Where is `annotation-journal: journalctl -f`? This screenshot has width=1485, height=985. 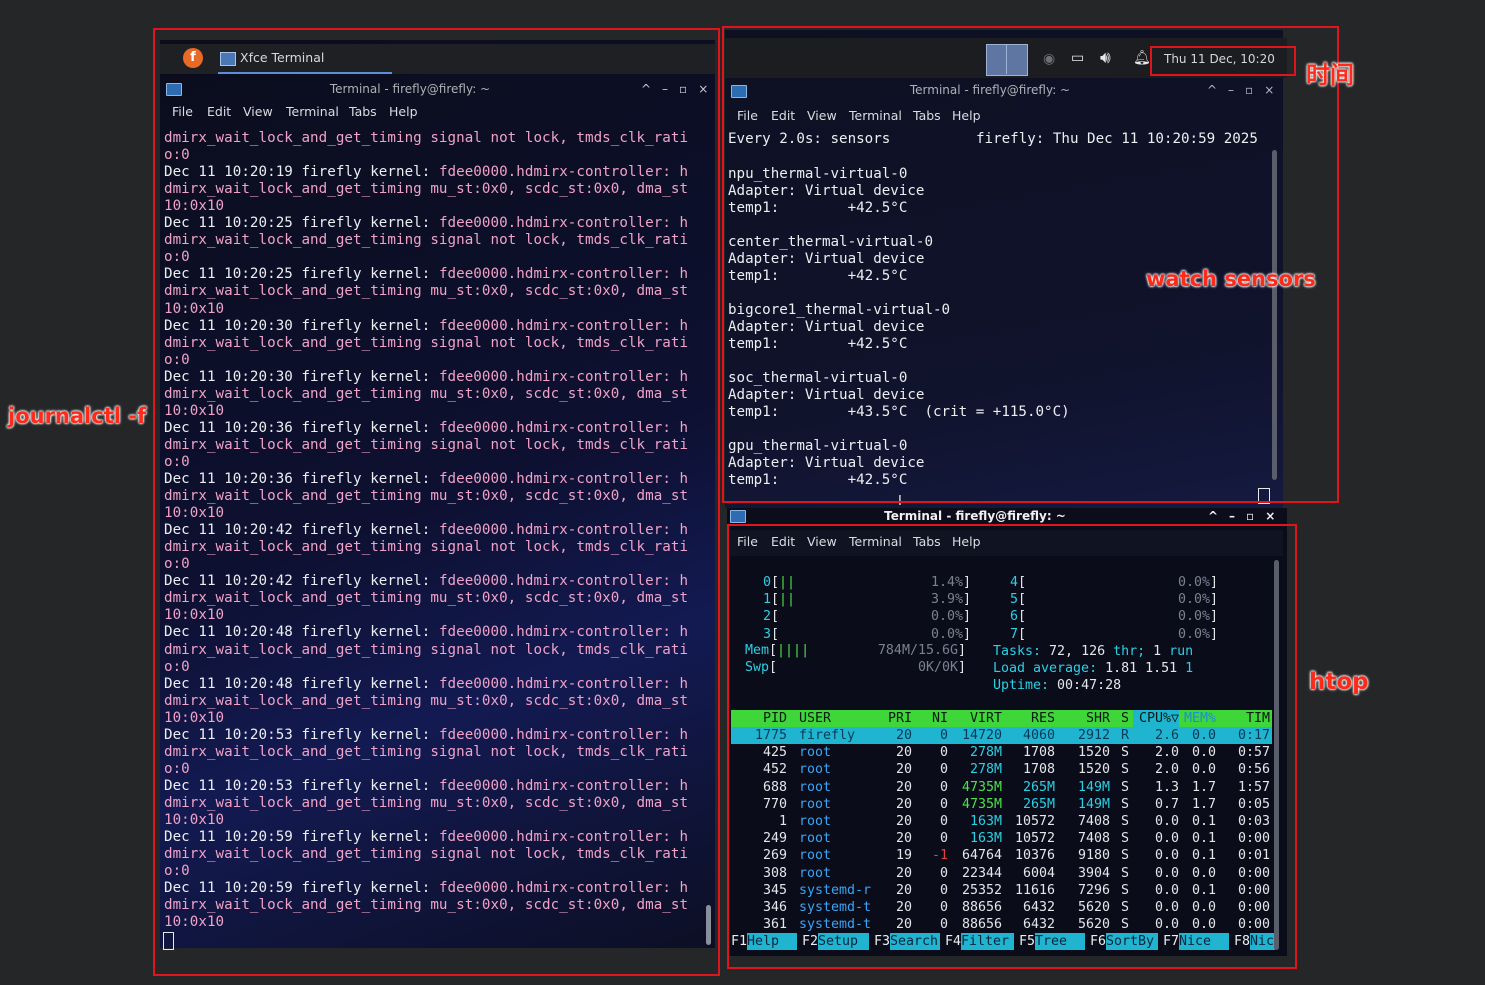
annotation-journal: journalctl -f is located at coordinates (77, 416).